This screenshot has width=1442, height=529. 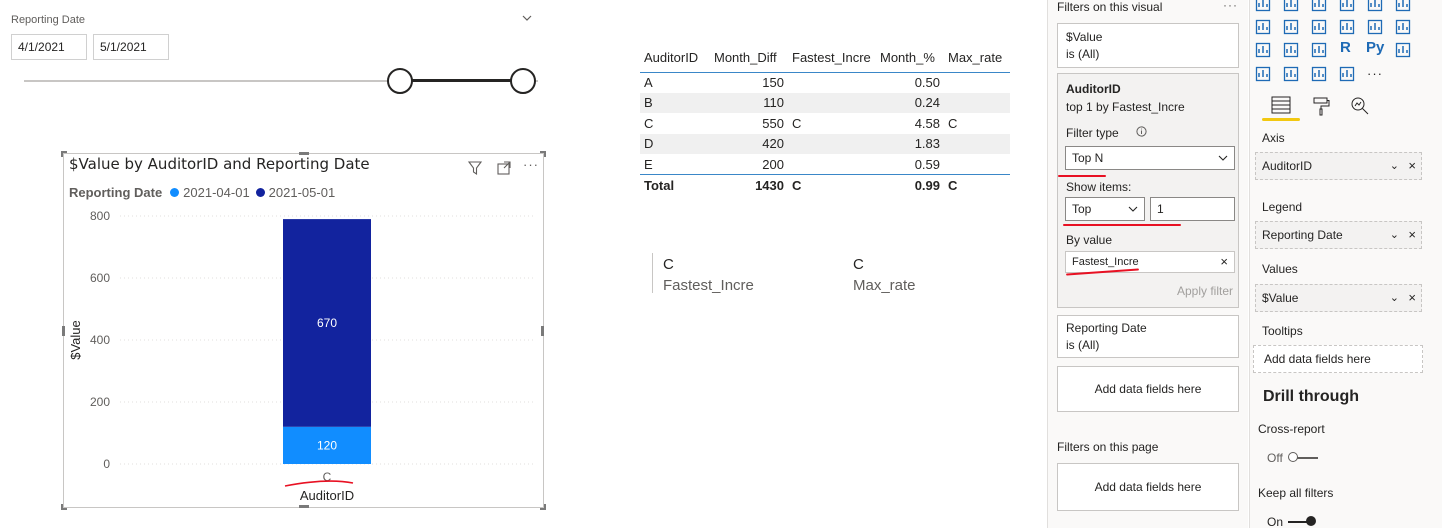 I want to click on value-filter-card: $Value is (All), so click(x=1148, y=45).